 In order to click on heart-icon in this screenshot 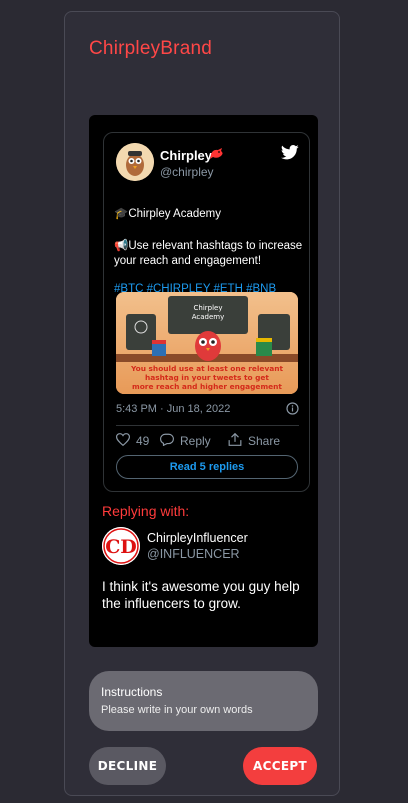, I will do `click(123, 441)`.